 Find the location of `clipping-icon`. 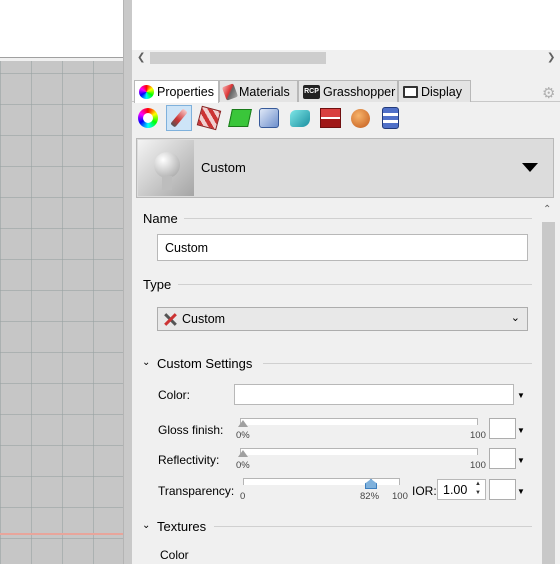

clipping-icon is located at coordinates (269, 118).